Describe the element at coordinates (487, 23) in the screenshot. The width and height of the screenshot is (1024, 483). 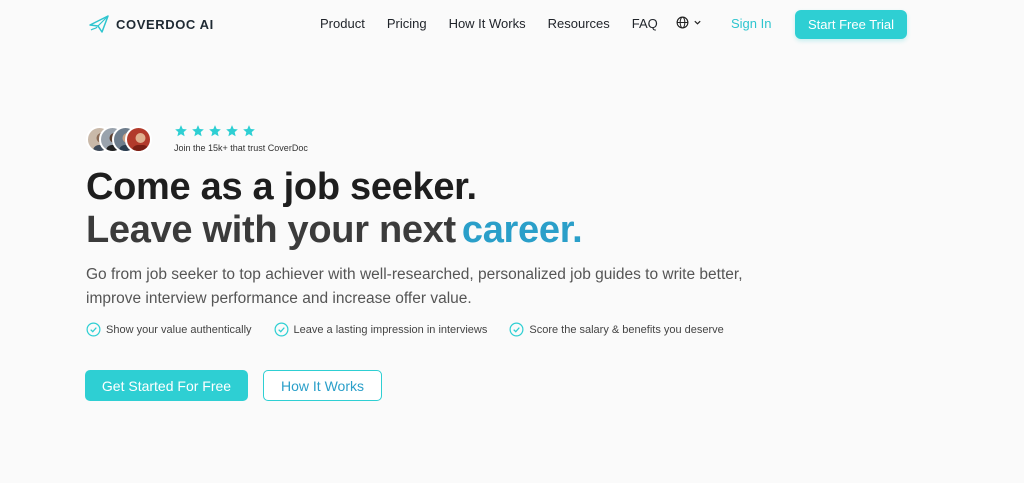
I see `nav-link-how-it-works: How It Works` at that location.